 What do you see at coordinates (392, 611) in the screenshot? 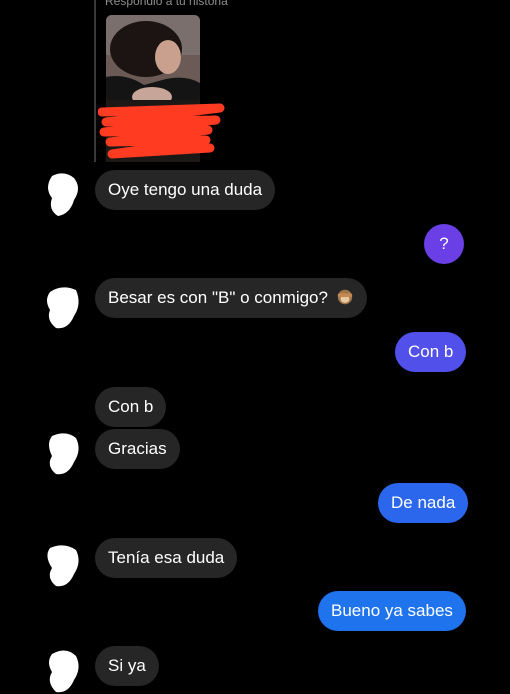
I see `message-outgoing: Bueno ya sabes` at bounding box center [392, 611].